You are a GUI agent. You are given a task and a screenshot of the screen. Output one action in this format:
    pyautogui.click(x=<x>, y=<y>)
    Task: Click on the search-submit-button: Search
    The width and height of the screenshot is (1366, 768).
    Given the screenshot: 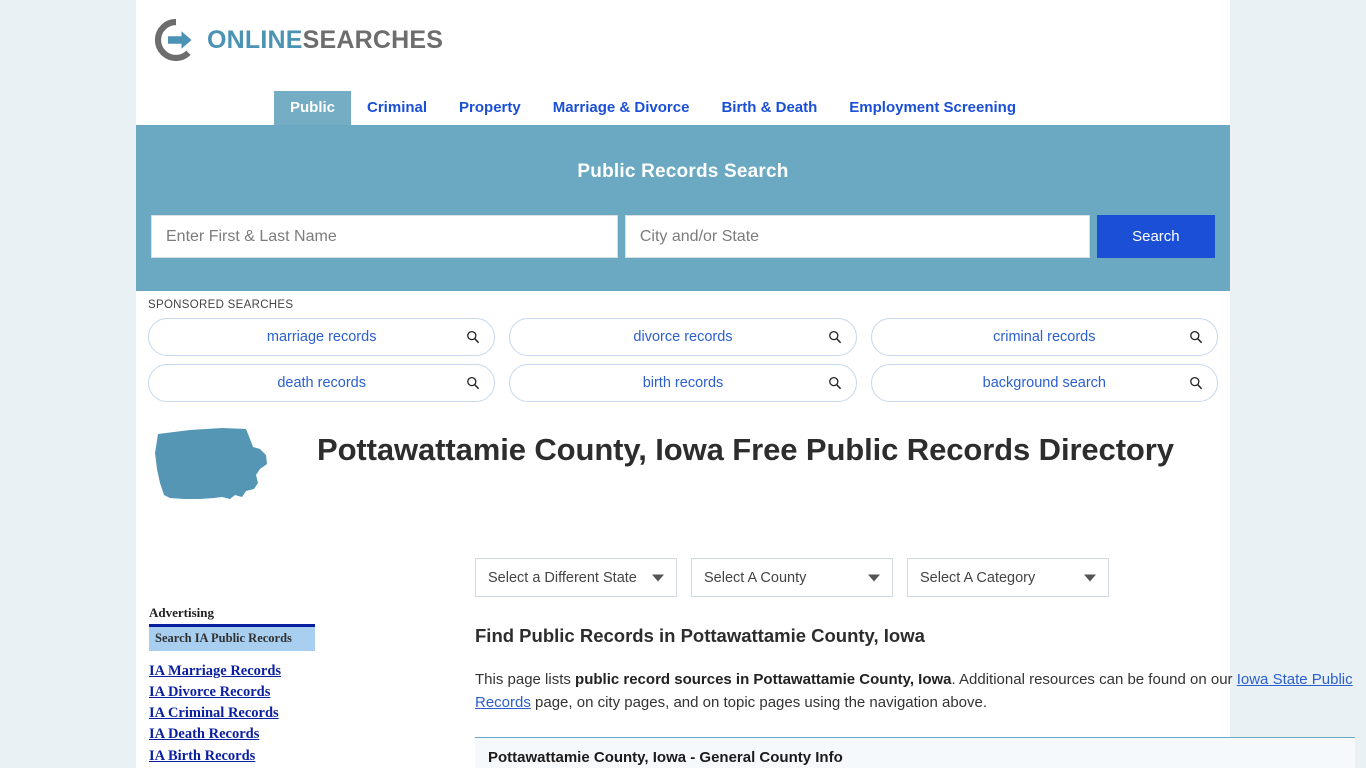 What is the action you would take?
    pyautogui.click(x=1155, y=236)
    